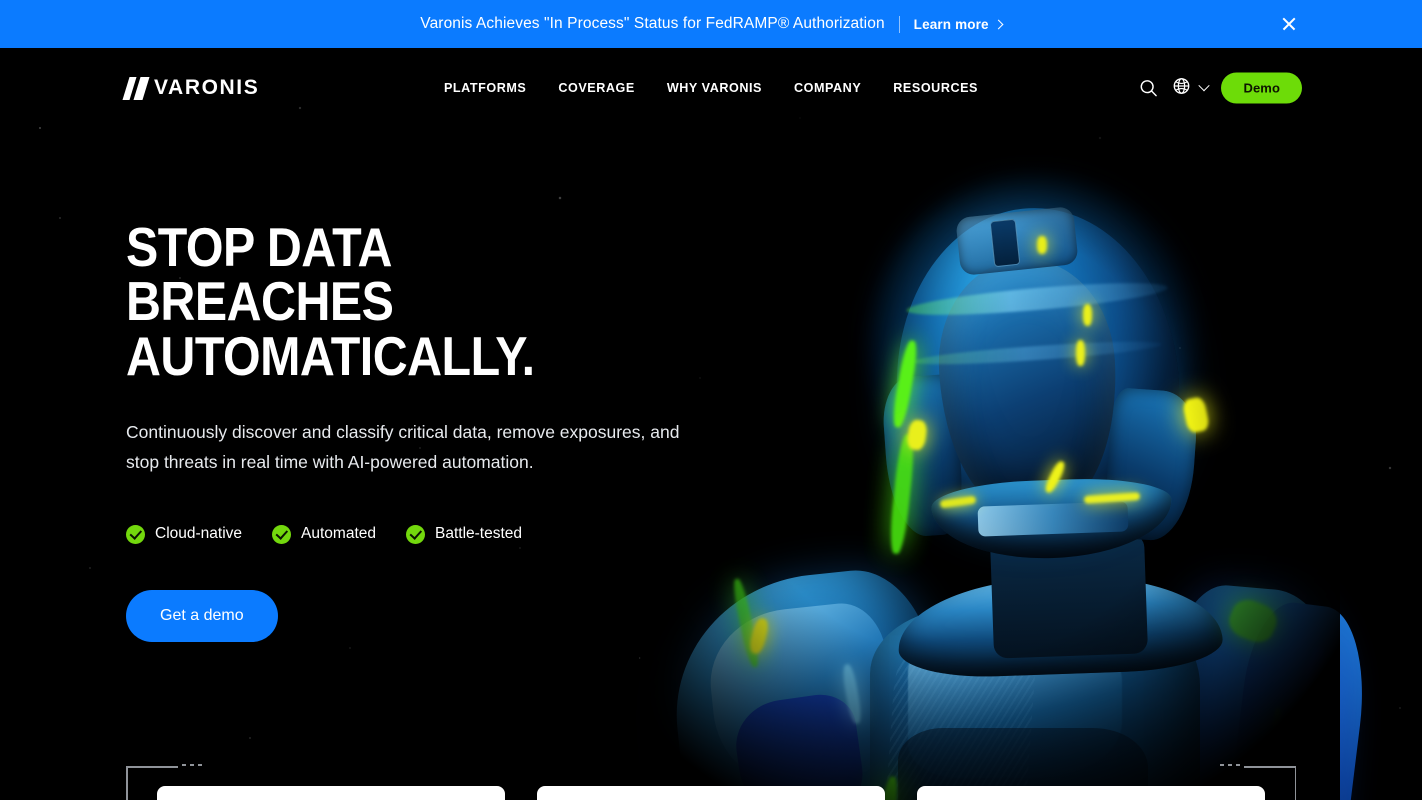 The width and height of the screenshot is (1422, 800). What do you see at coordinates (1219, 88) in the screenshot?
I see `header-actions: Demo` at bounding box center [1219, 88].